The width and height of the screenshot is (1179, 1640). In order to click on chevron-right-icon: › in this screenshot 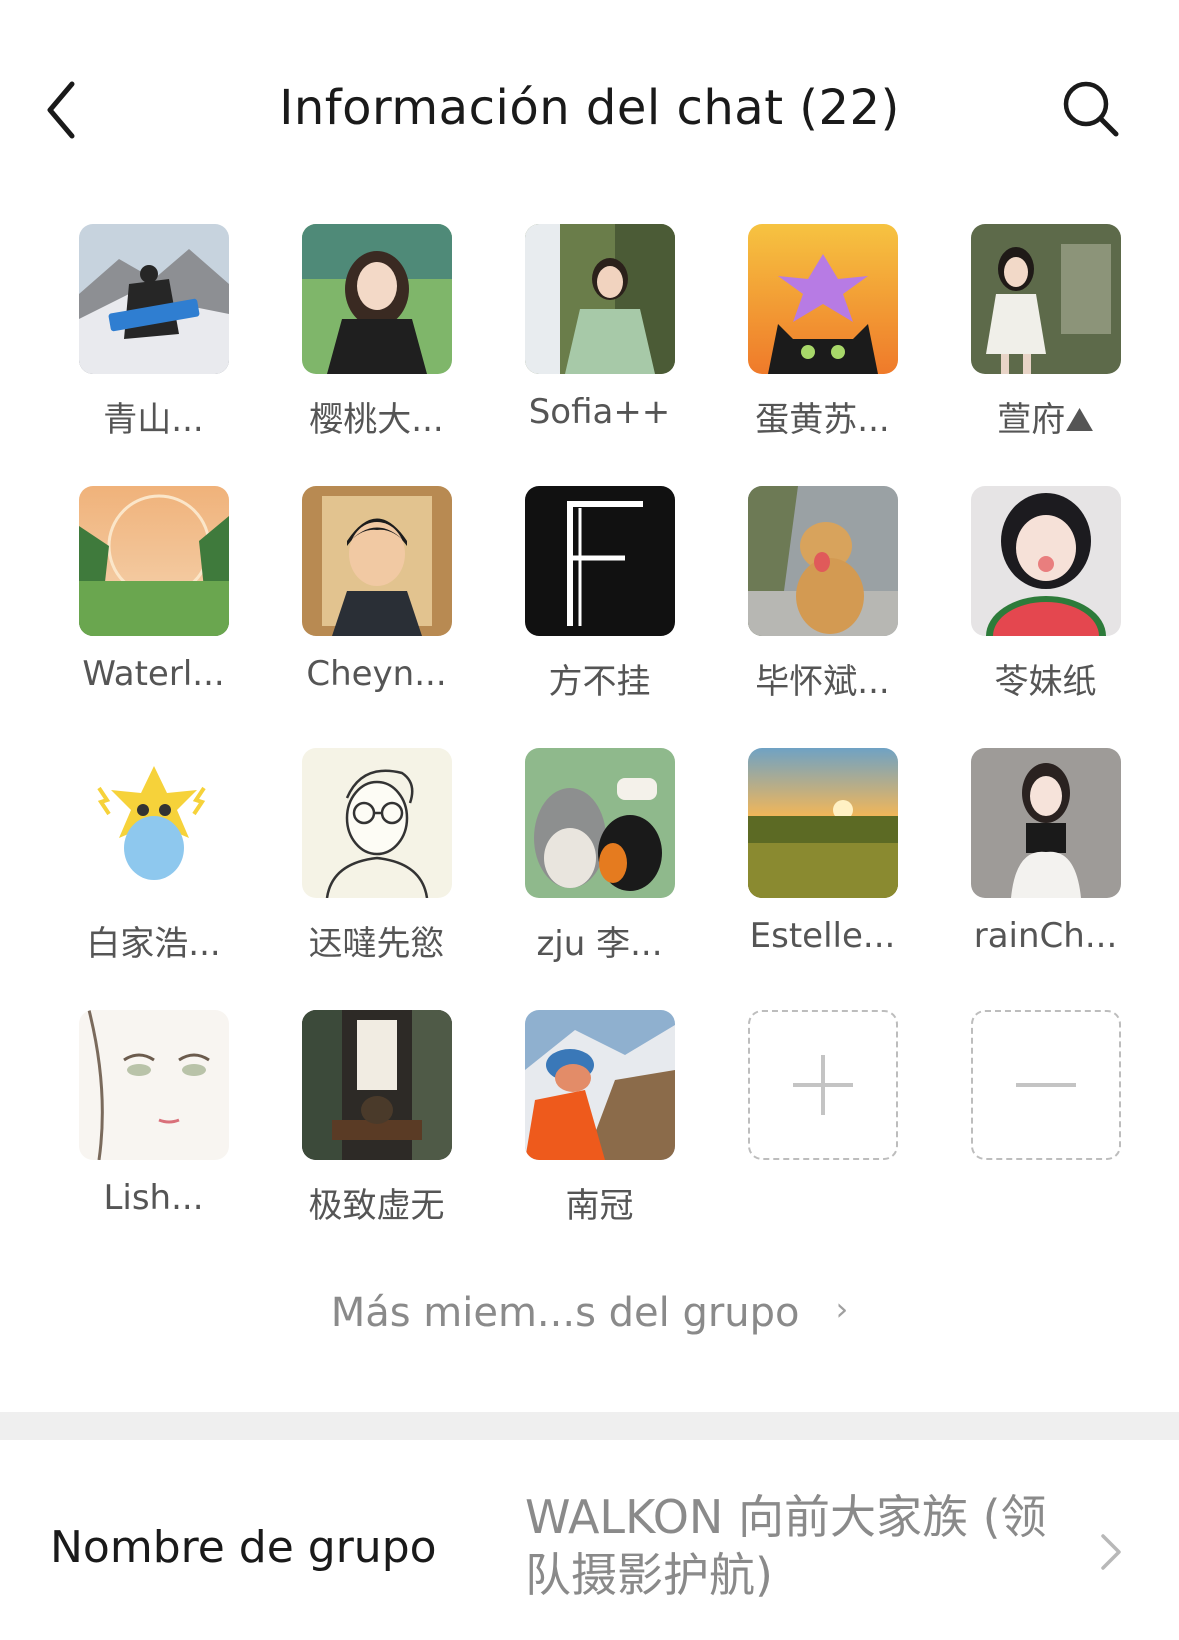, I will do `click(842, 1309)`.